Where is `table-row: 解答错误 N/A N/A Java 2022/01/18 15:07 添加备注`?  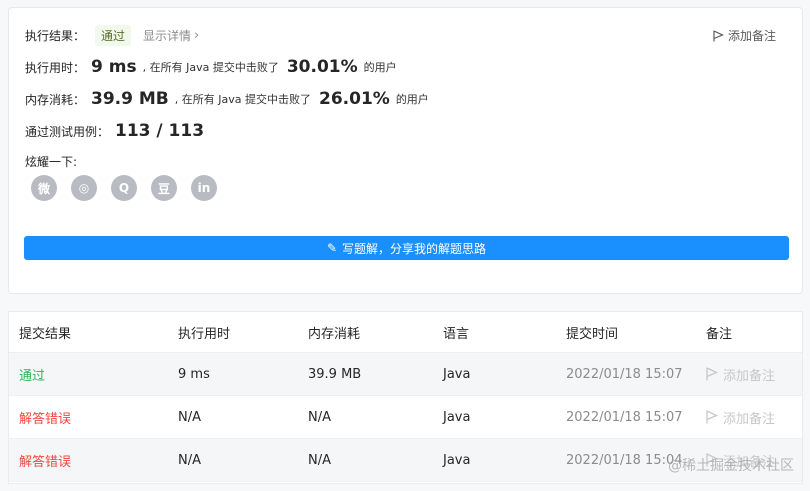
table-row: 解答错误 N/A N/A Java 2022/01/18 15:07 添加备注 is located at coordinates (405, 417).